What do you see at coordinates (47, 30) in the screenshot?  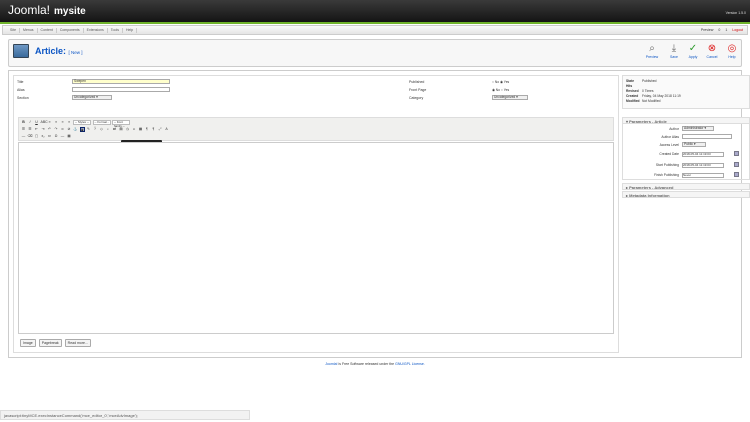 I see `menu-content: Content` at bounding box center [47, 30].